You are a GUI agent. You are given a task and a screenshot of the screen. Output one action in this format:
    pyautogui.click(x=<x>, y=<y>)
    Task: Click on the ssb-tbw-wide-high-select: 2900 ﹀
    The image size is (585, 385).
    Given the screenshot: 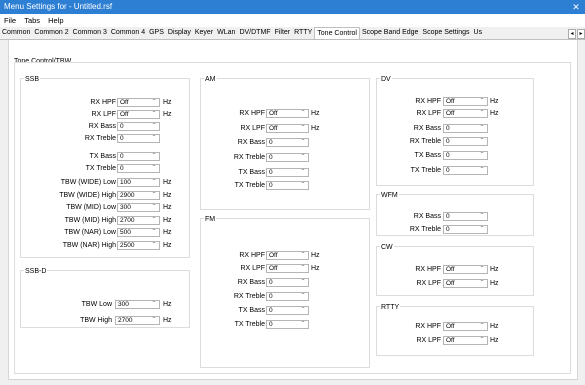 What is the action you would take?
    pyautogui.click(x=138, y=195)
    